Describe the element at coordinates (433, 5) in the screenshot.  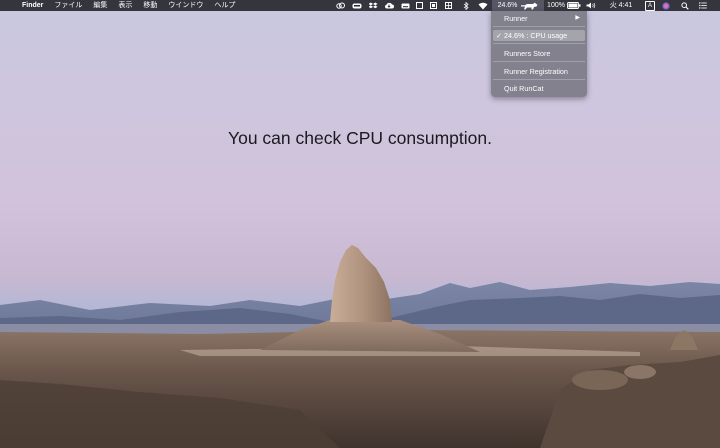
I see `window-icon` at that location.